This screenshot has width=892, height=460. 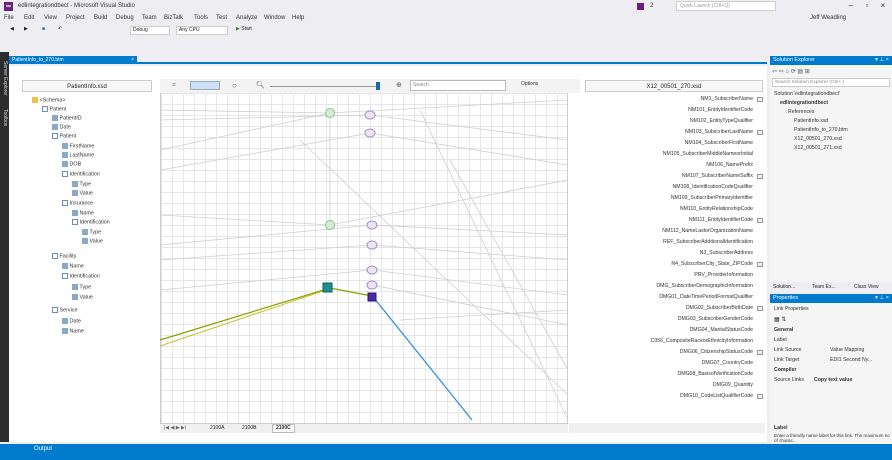 I want to click on se-toolbar-icons: ⇦ ⇨ ⌂ ⟳ ▤ ⊞, so click(x=791, y=71).